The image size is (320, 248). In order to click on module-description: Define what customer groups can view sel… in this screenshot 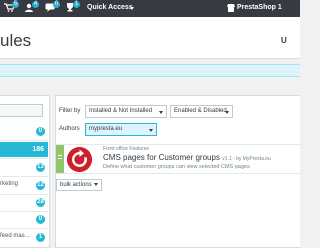, I will do `click(176, 167)`.